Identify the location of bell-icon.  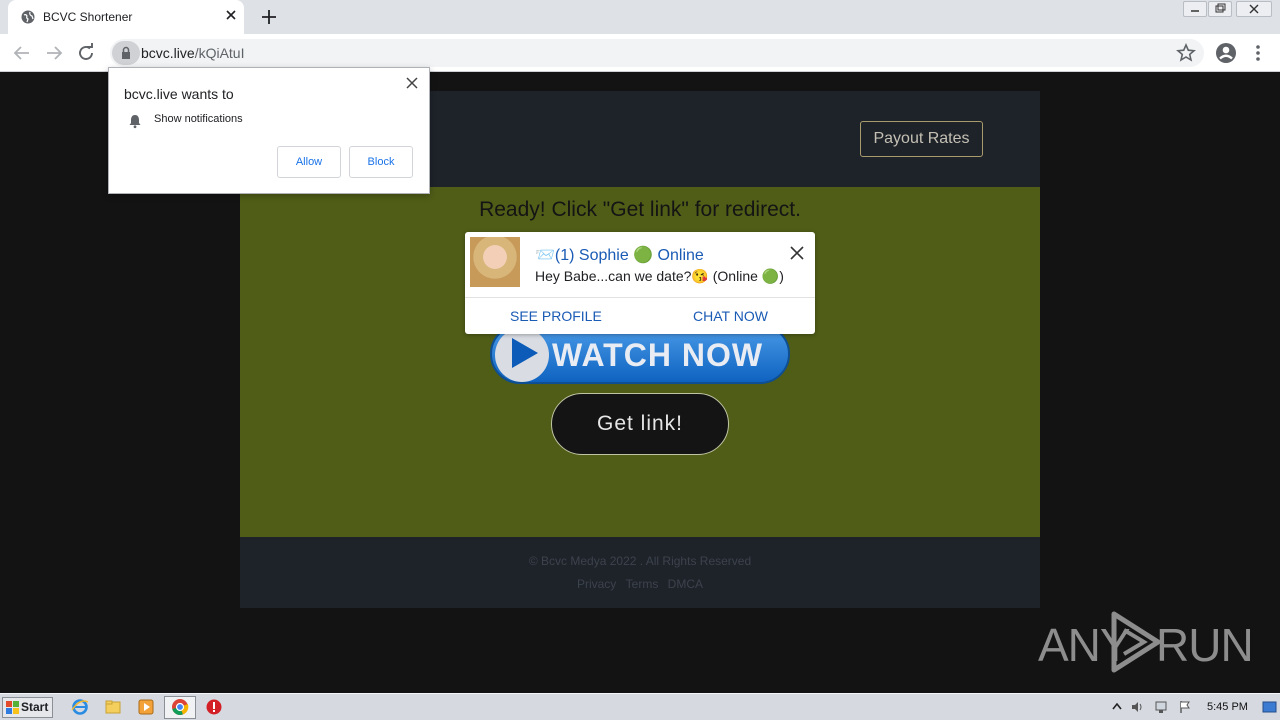
(135, 122).